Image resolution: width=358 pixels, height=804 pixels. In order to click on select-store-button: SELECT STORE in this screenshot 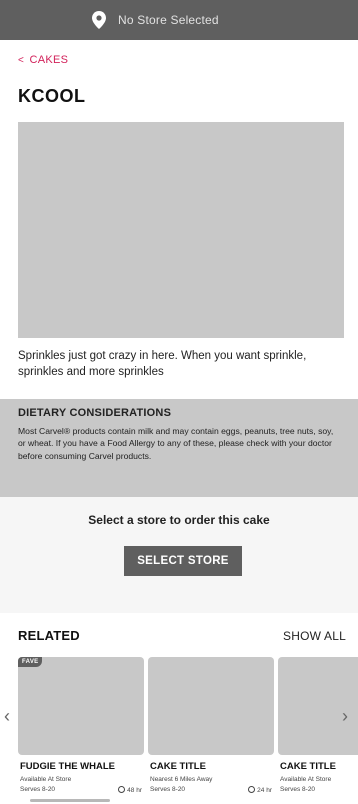, I will do `click(183, 561)`.